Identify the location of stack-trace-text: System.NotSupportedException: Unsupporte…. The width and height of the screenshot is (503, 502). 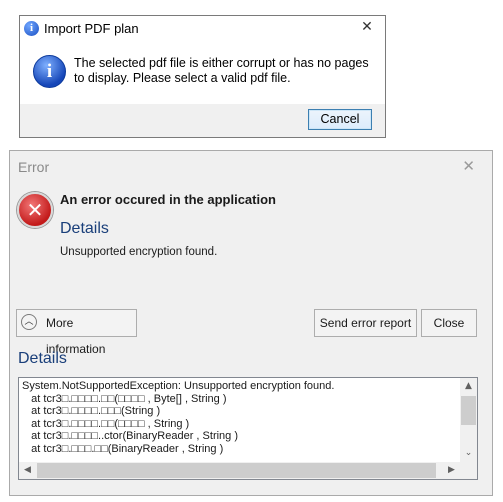
(178, 417).